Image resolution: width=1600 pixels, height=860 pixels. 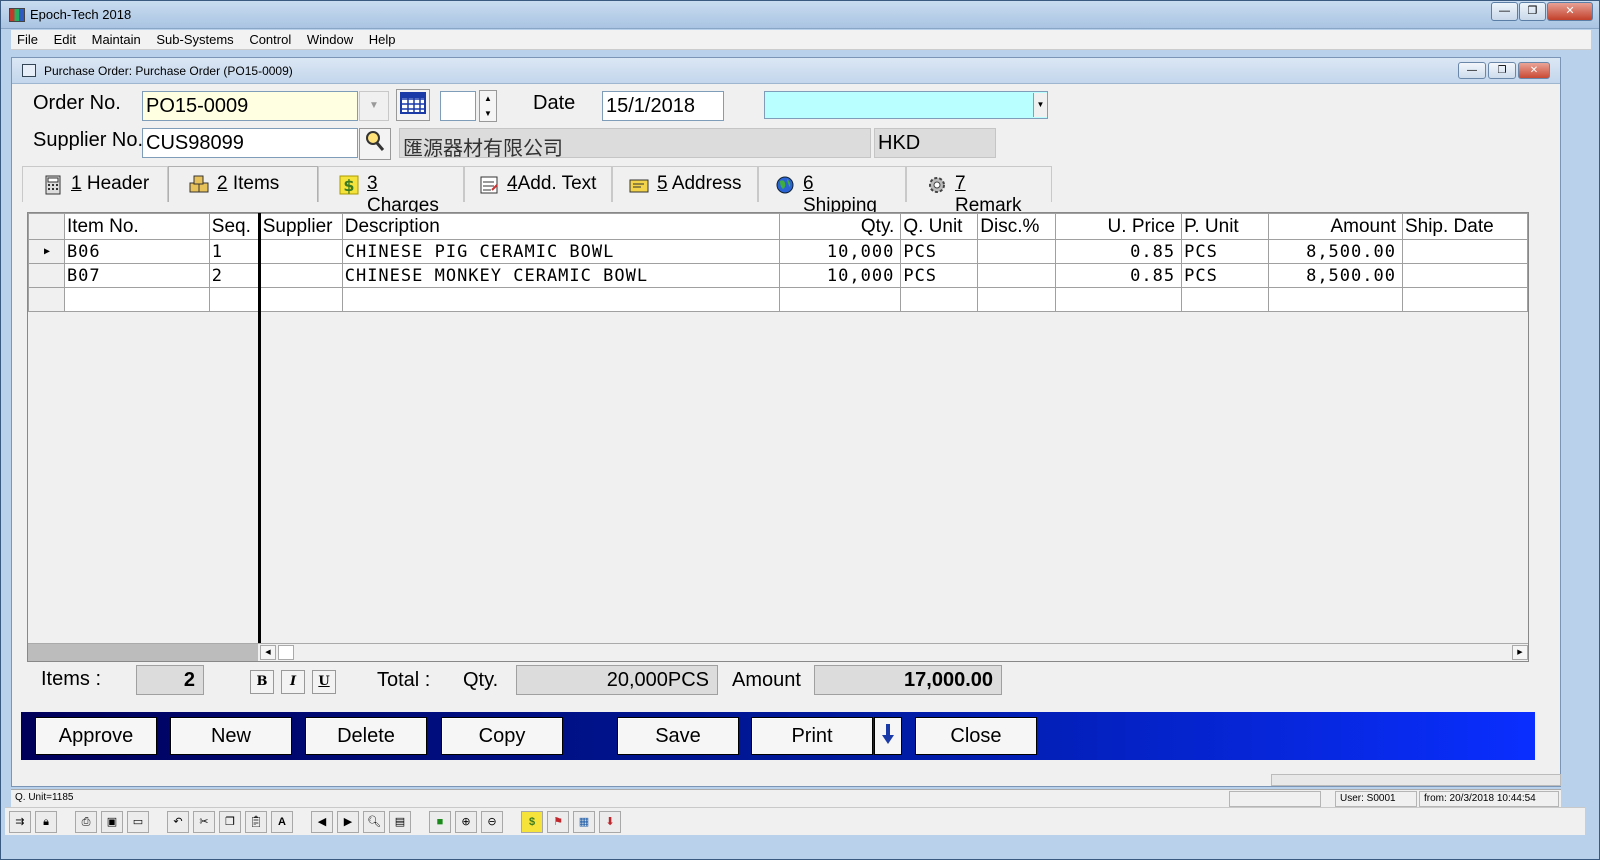 What do you see at coordinates (301, 275) in the screenshot?
I see `cell-supplier` at bounding box center [301, 275].